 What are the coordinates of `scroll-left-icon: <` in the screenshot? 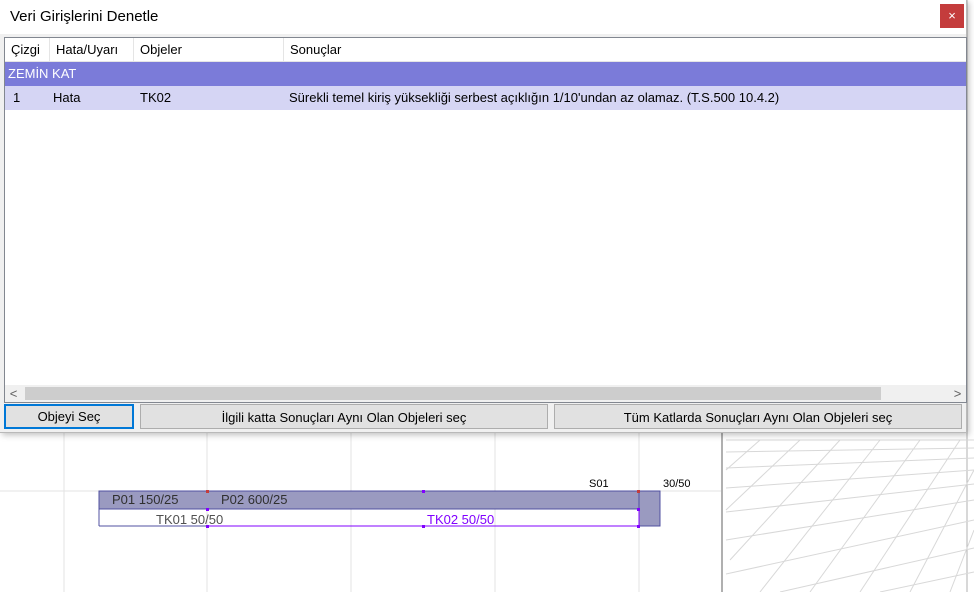 It's located at (13, 393).